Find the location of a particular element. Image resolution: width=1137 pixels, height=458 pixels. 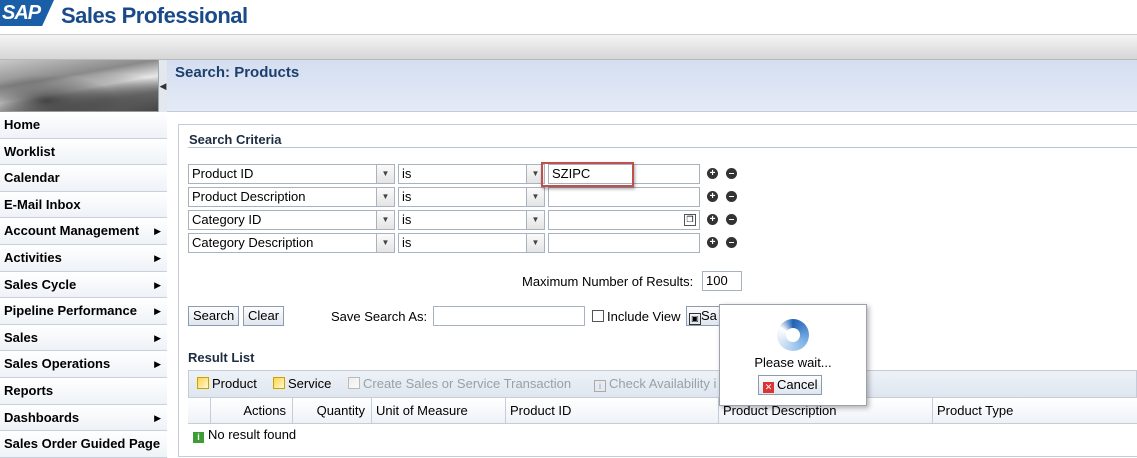

save-search-label: Save Search As: is located at coordinates (379, 316).